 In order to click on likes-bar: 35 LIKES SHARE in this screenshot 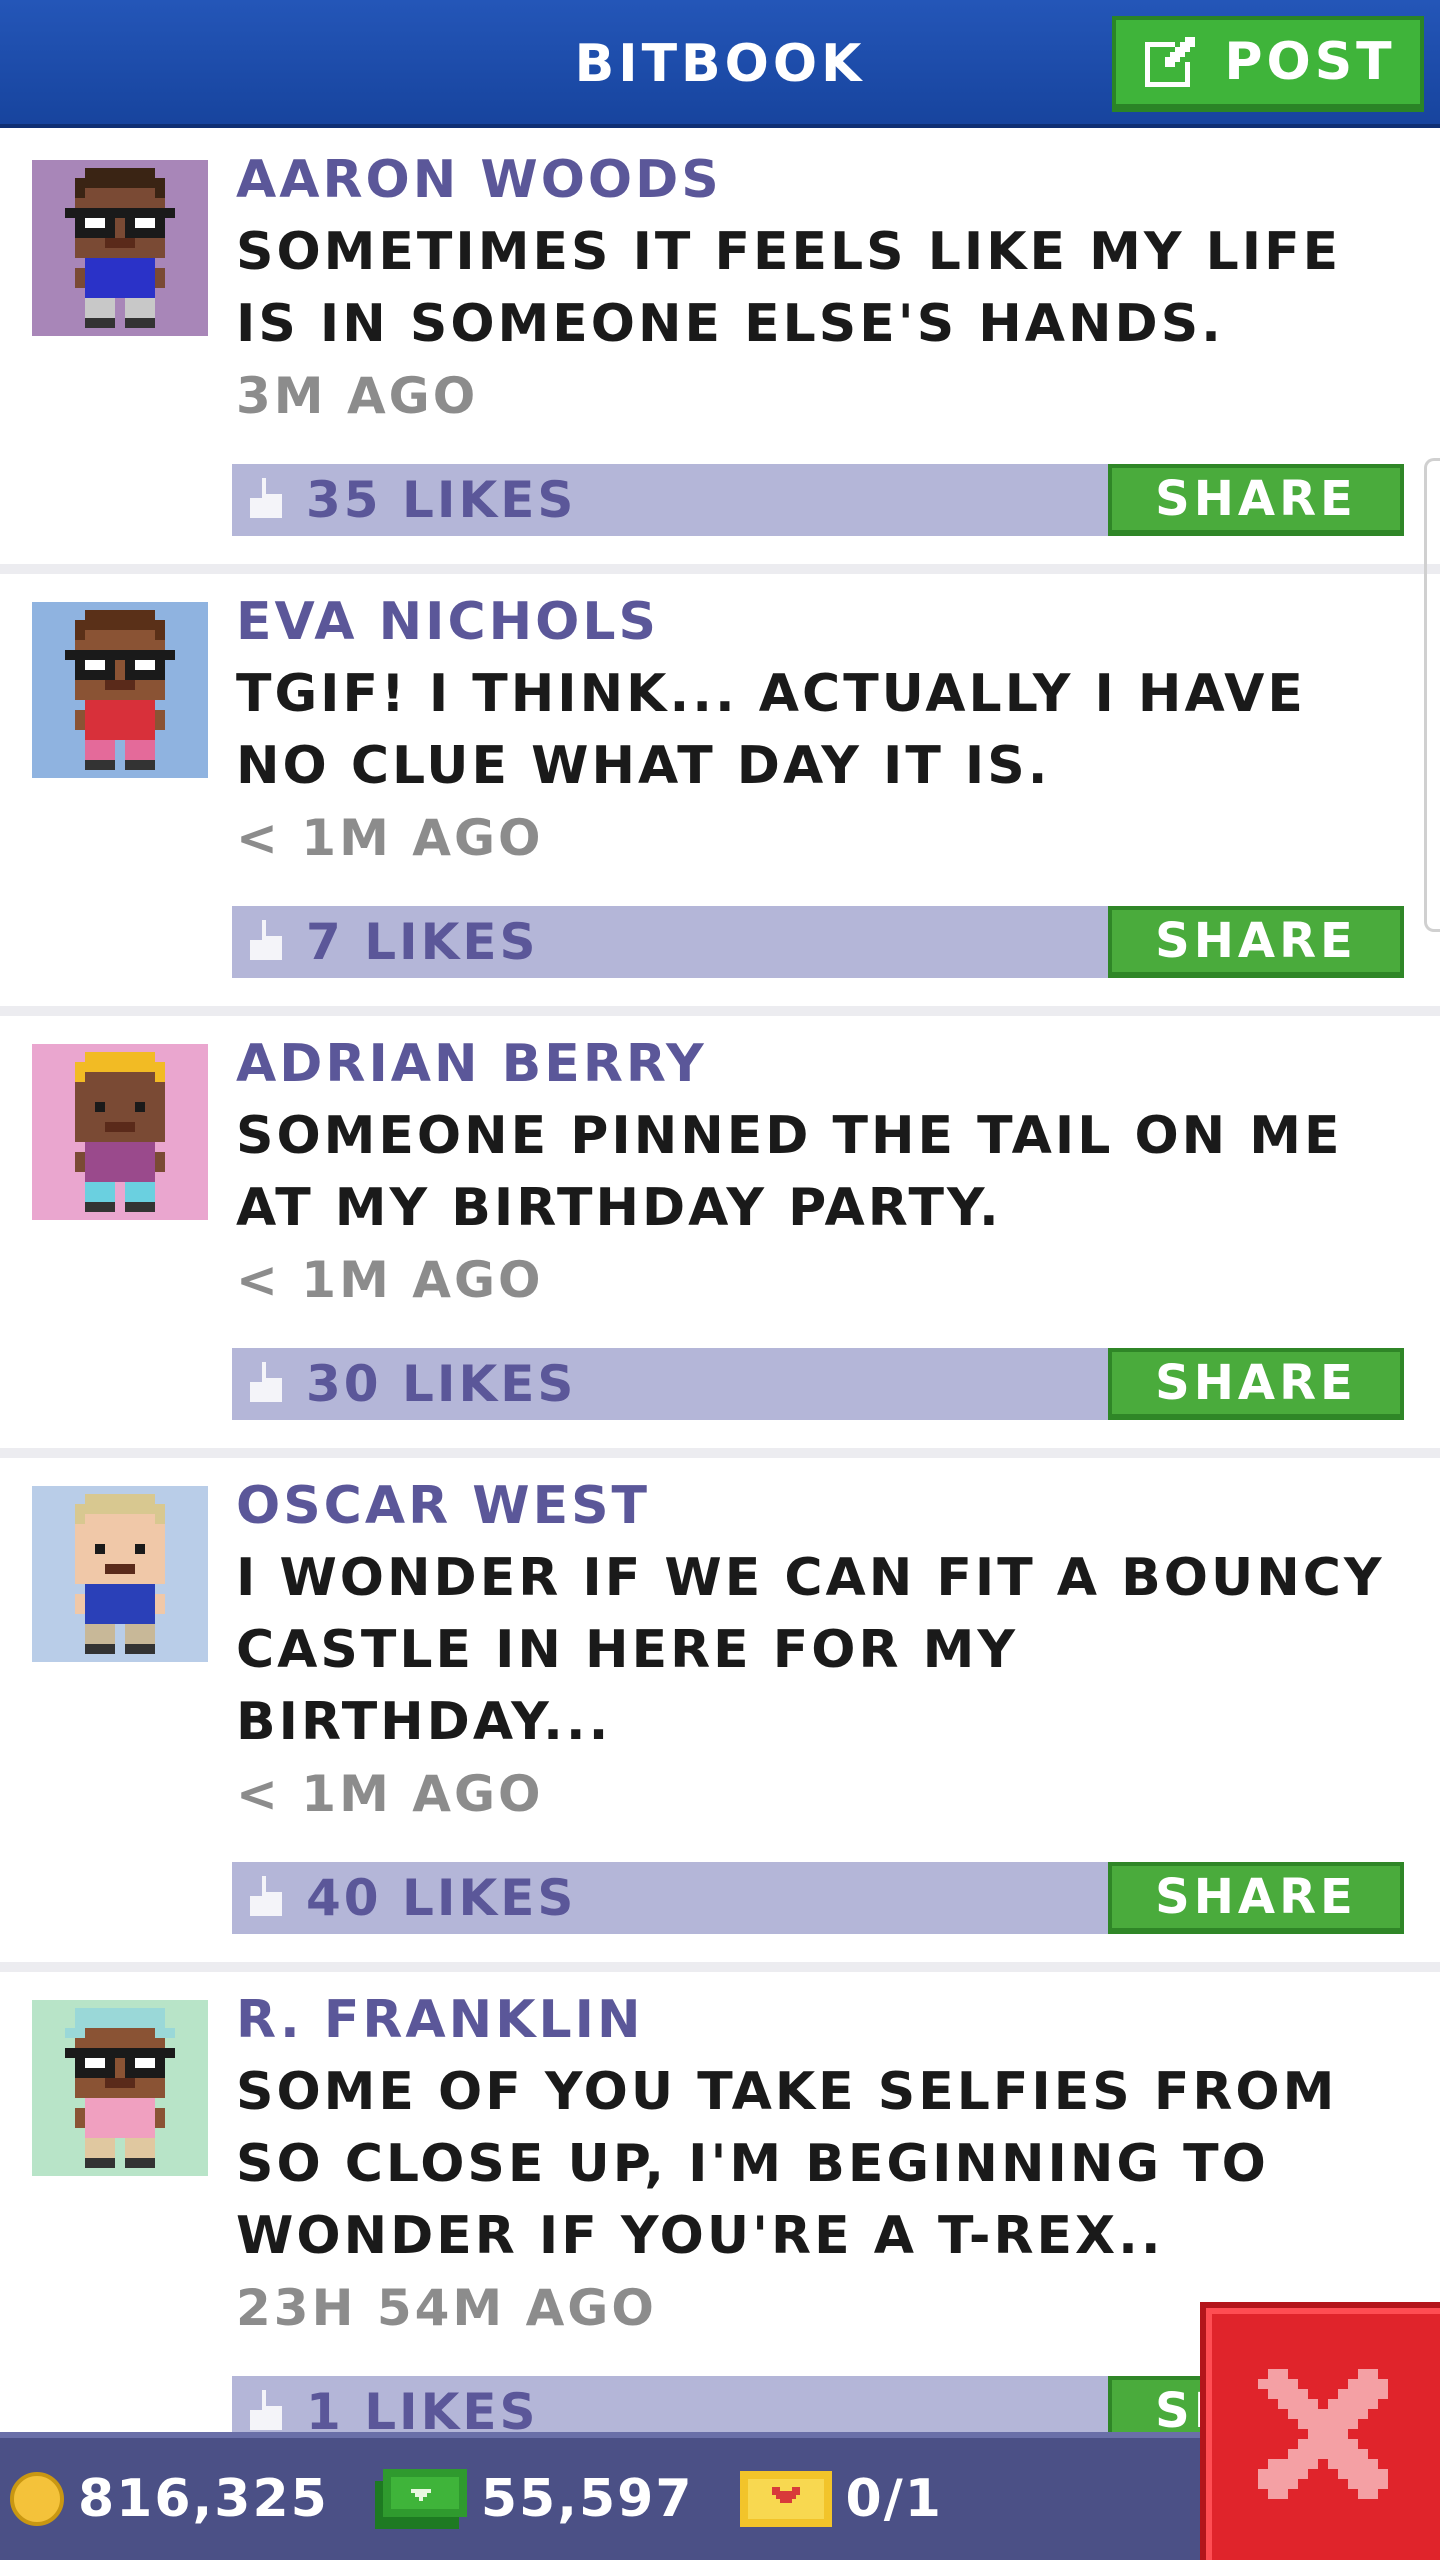, I will do `click(818, 500)`.